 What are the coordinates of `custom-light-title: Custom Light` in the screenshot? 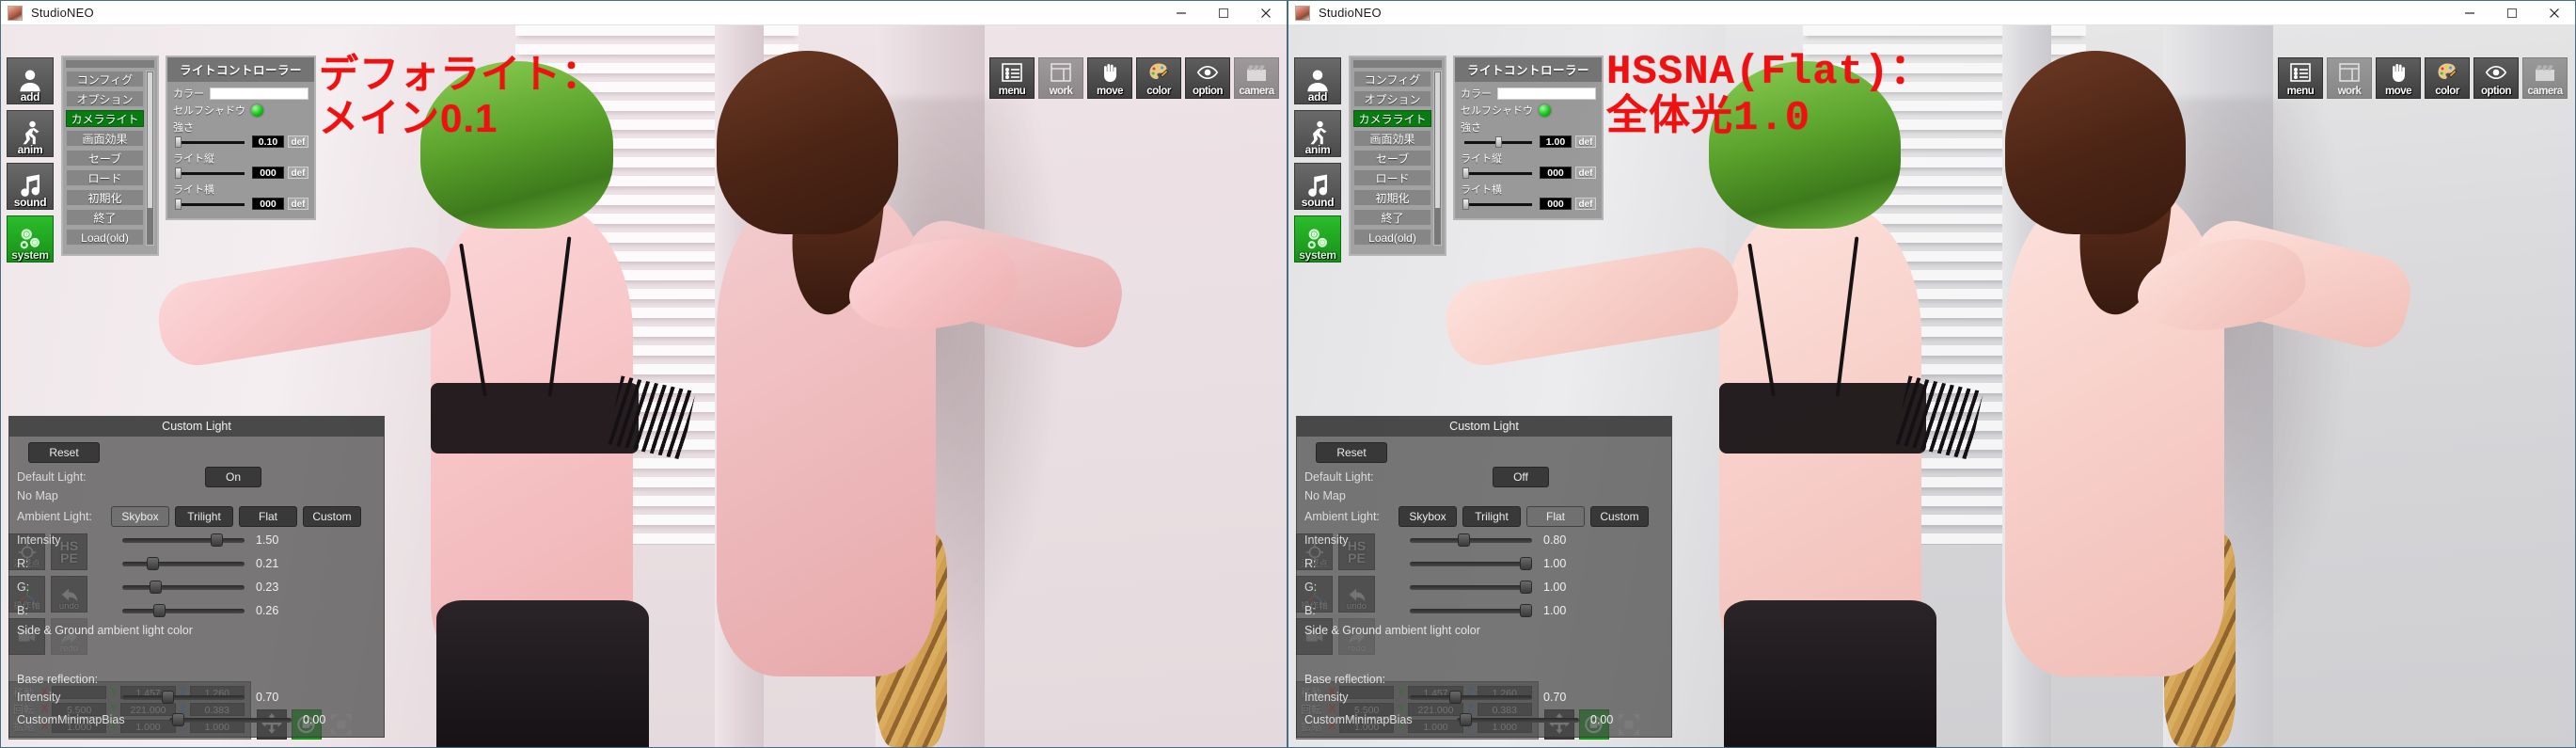 It's located at (196, 427).